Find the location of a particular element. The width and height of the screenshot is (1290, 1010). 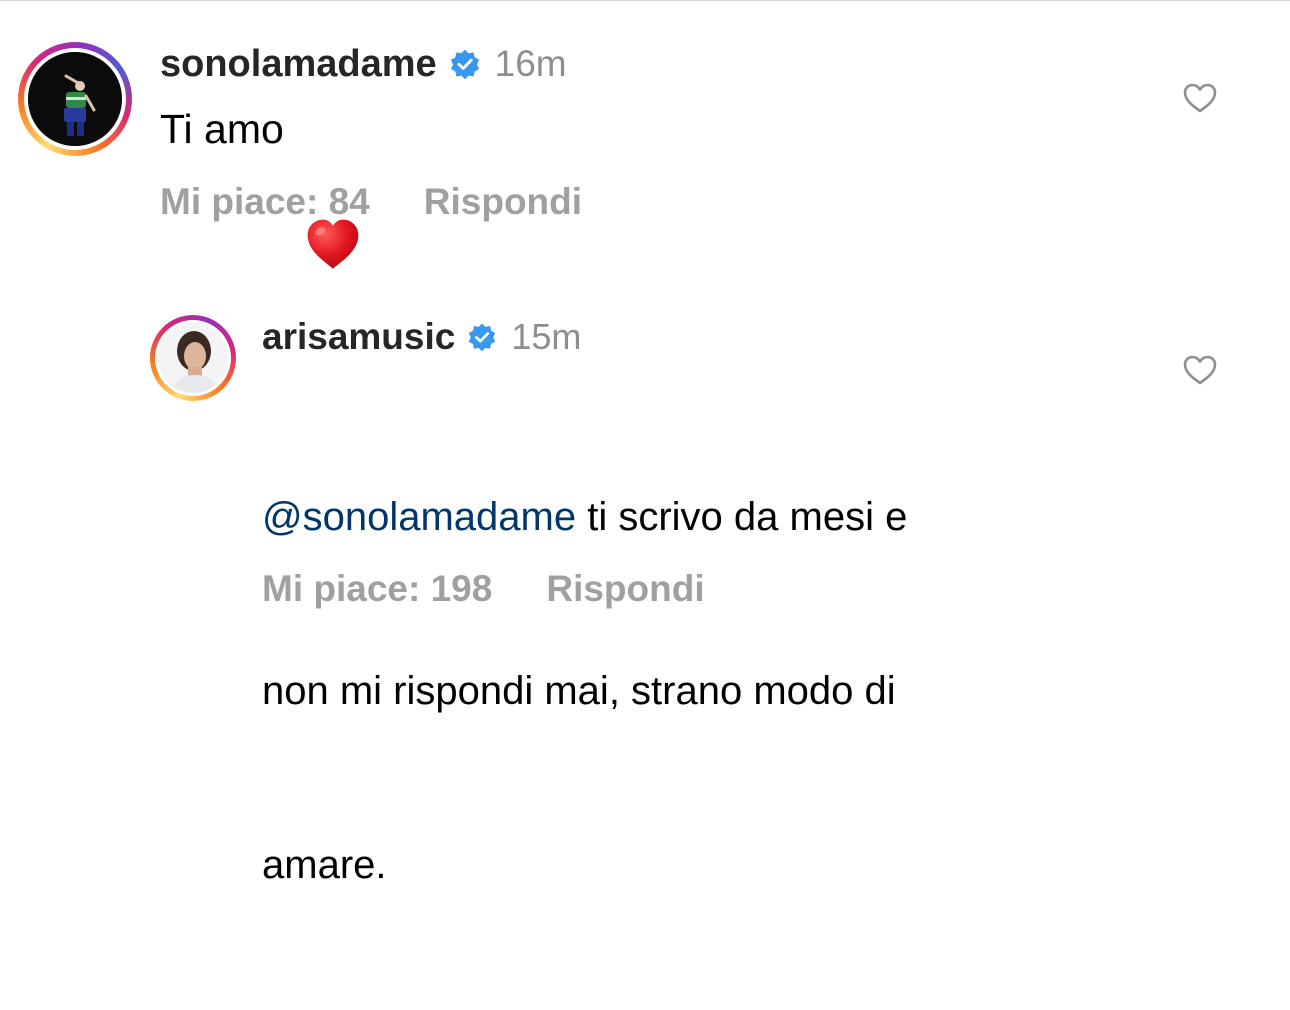

like-count: Mi piace: 198 is located at coordinates (377, 589).